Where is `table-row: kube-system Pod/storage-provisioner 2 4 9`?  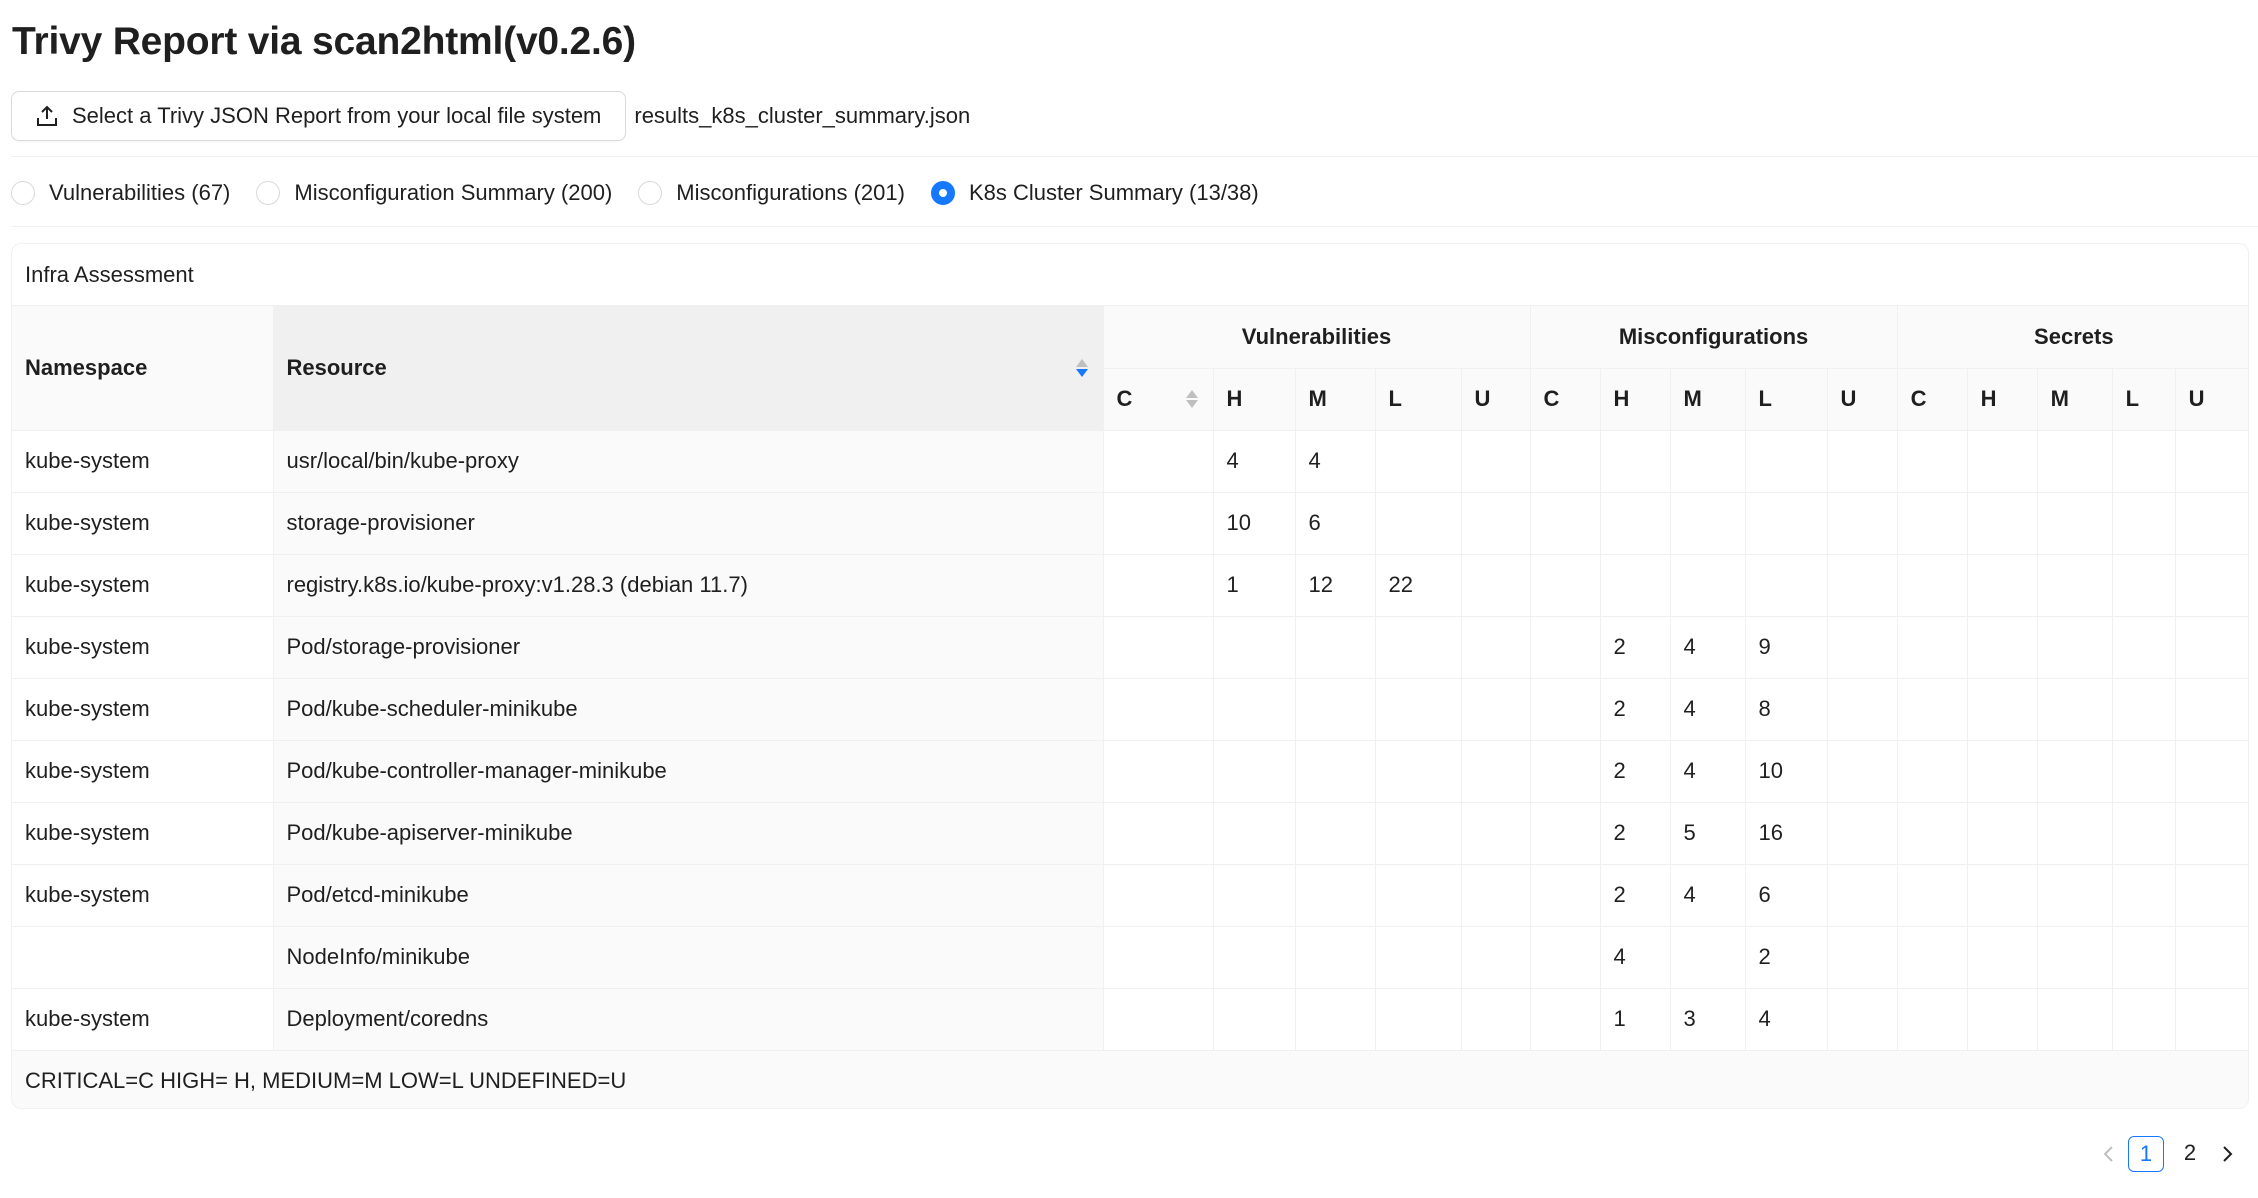
table-row: kube-system Pod/storage-provisioner 2 4 9 is located at coordinates (1130, 647).